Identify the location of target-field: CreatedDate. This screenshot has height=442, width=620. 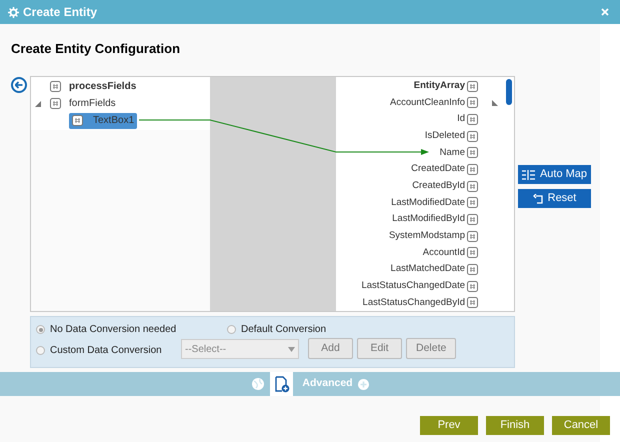
(438, 169).